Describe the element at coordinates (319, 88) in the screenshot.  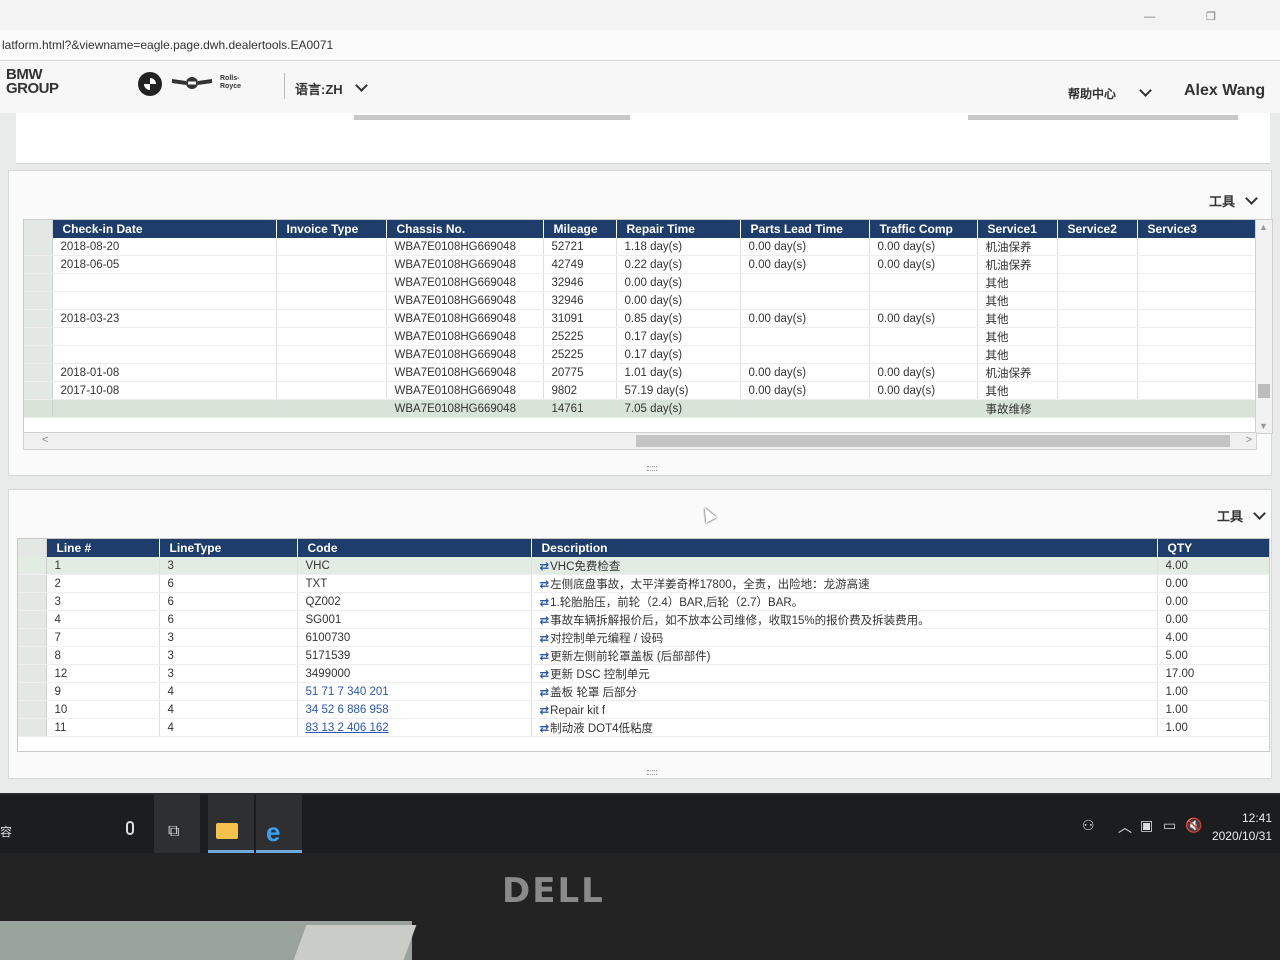
I see `language-selector: 语言:ZH` at that location.